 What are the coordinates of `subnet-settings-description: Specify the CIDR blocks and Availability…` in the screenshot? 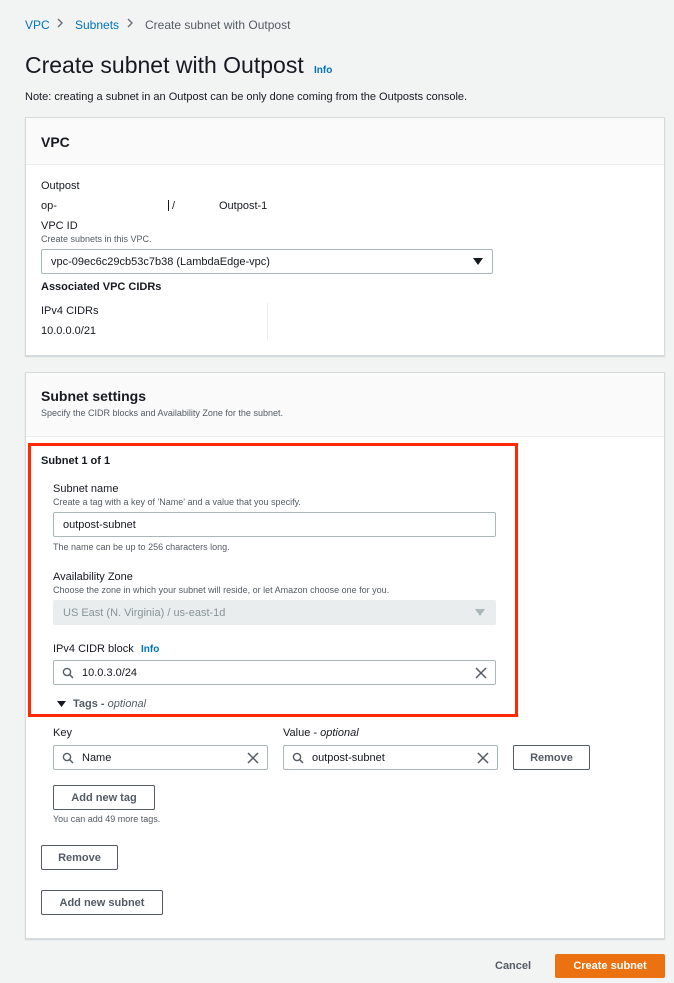 It's located at (162, 413).